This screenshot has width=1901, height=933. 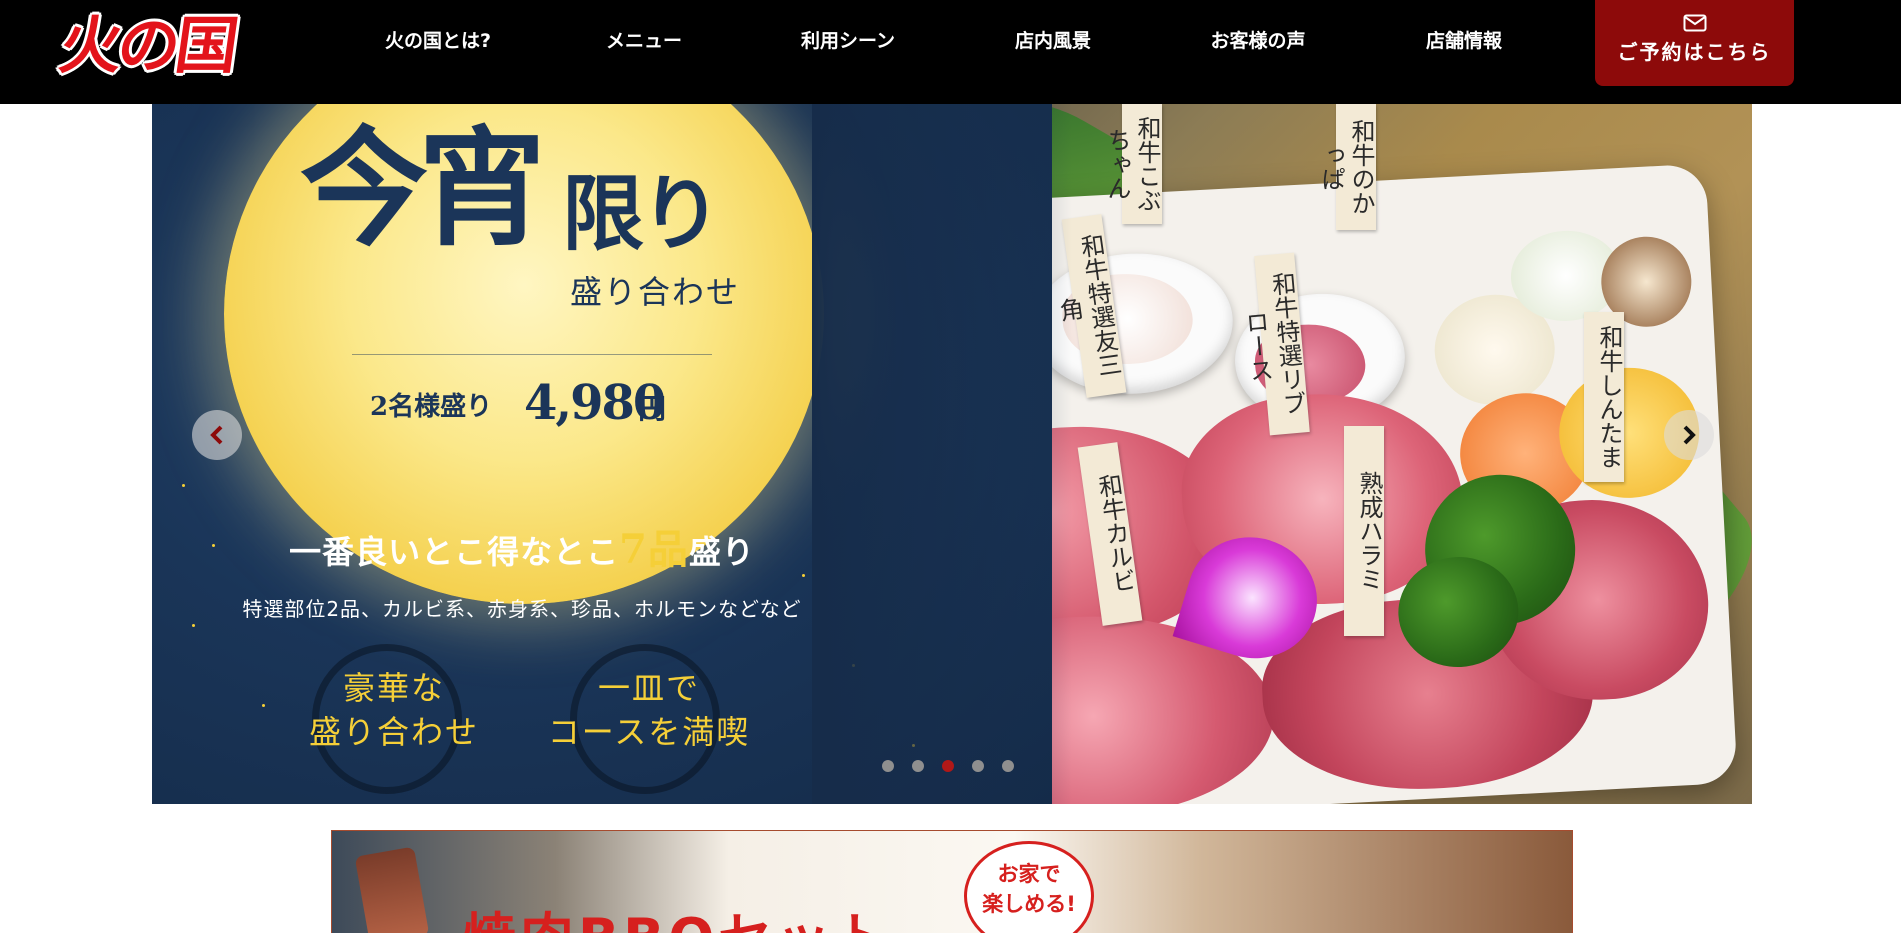 I want to click on nav-item-menu: メニュー, so click(x=644, y=41).